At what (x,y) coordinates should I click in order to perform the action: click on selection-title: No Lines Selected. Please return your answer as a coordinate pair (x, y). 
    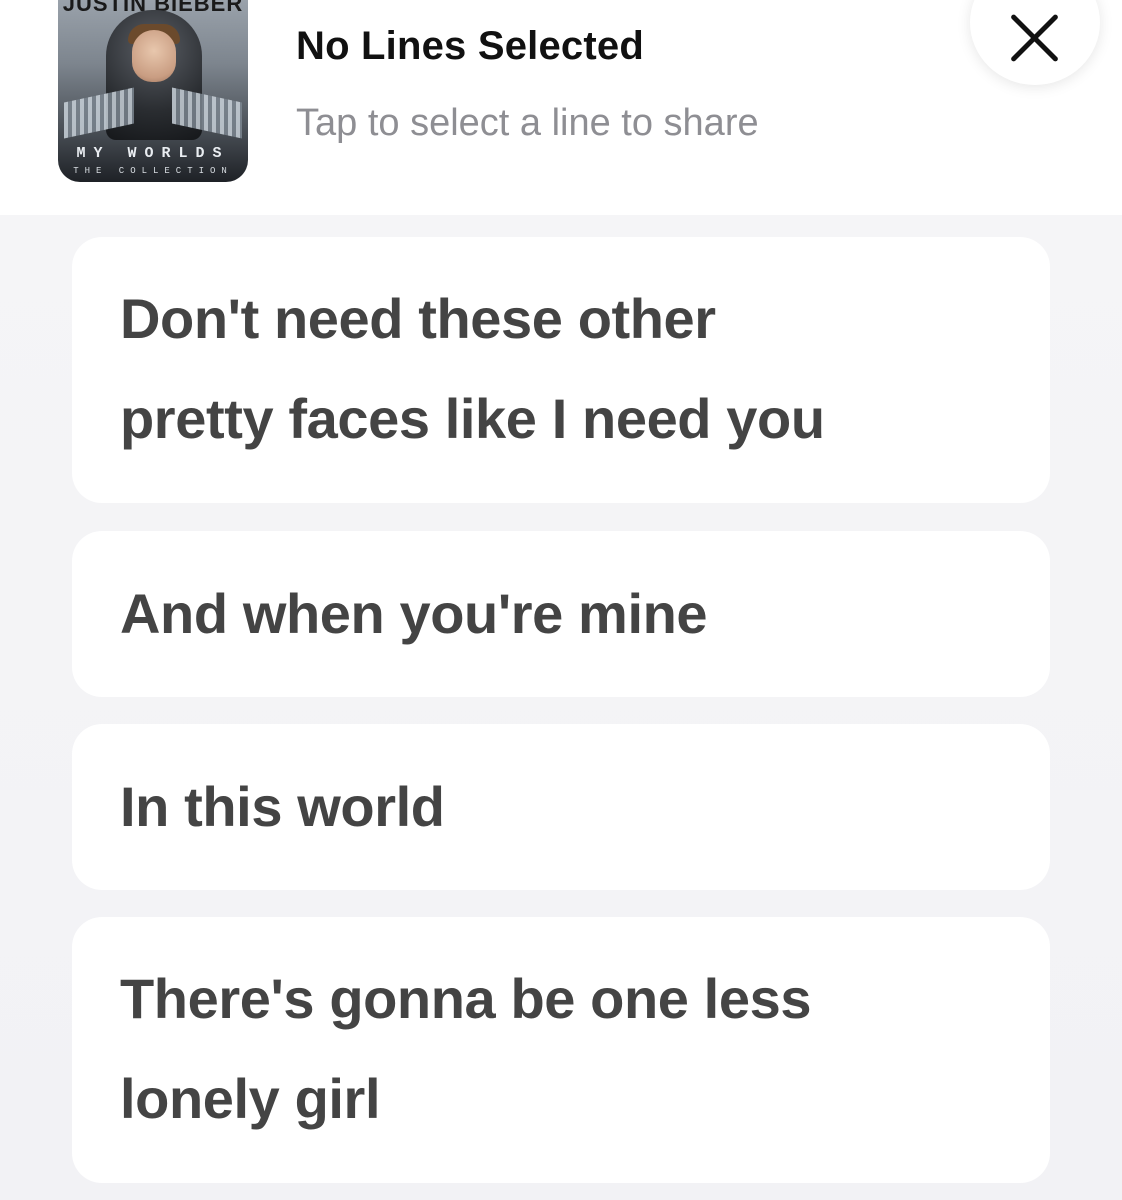
    Looking at the image, I should click on (470, 46).